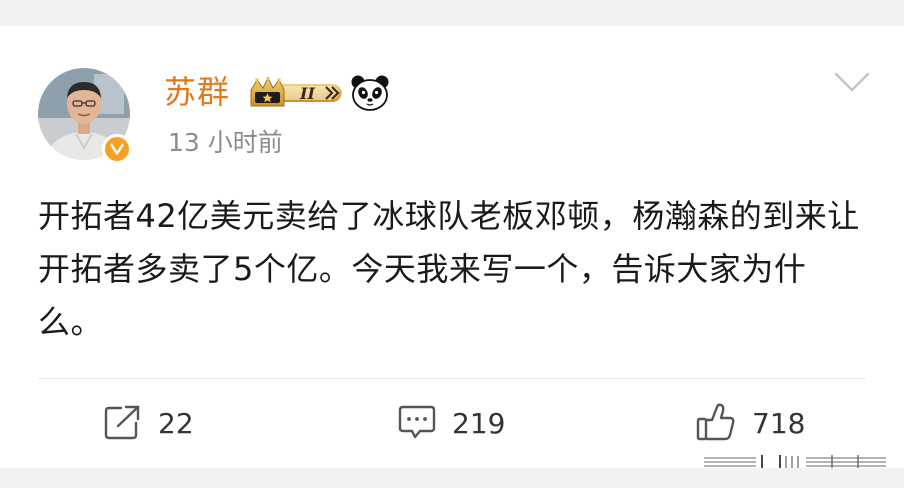 This screenshot has height=488, width=904. What do you see at coordinates (417, 424) in the screenshot?
I see `comment-icon` at bounding box center [417, 424].